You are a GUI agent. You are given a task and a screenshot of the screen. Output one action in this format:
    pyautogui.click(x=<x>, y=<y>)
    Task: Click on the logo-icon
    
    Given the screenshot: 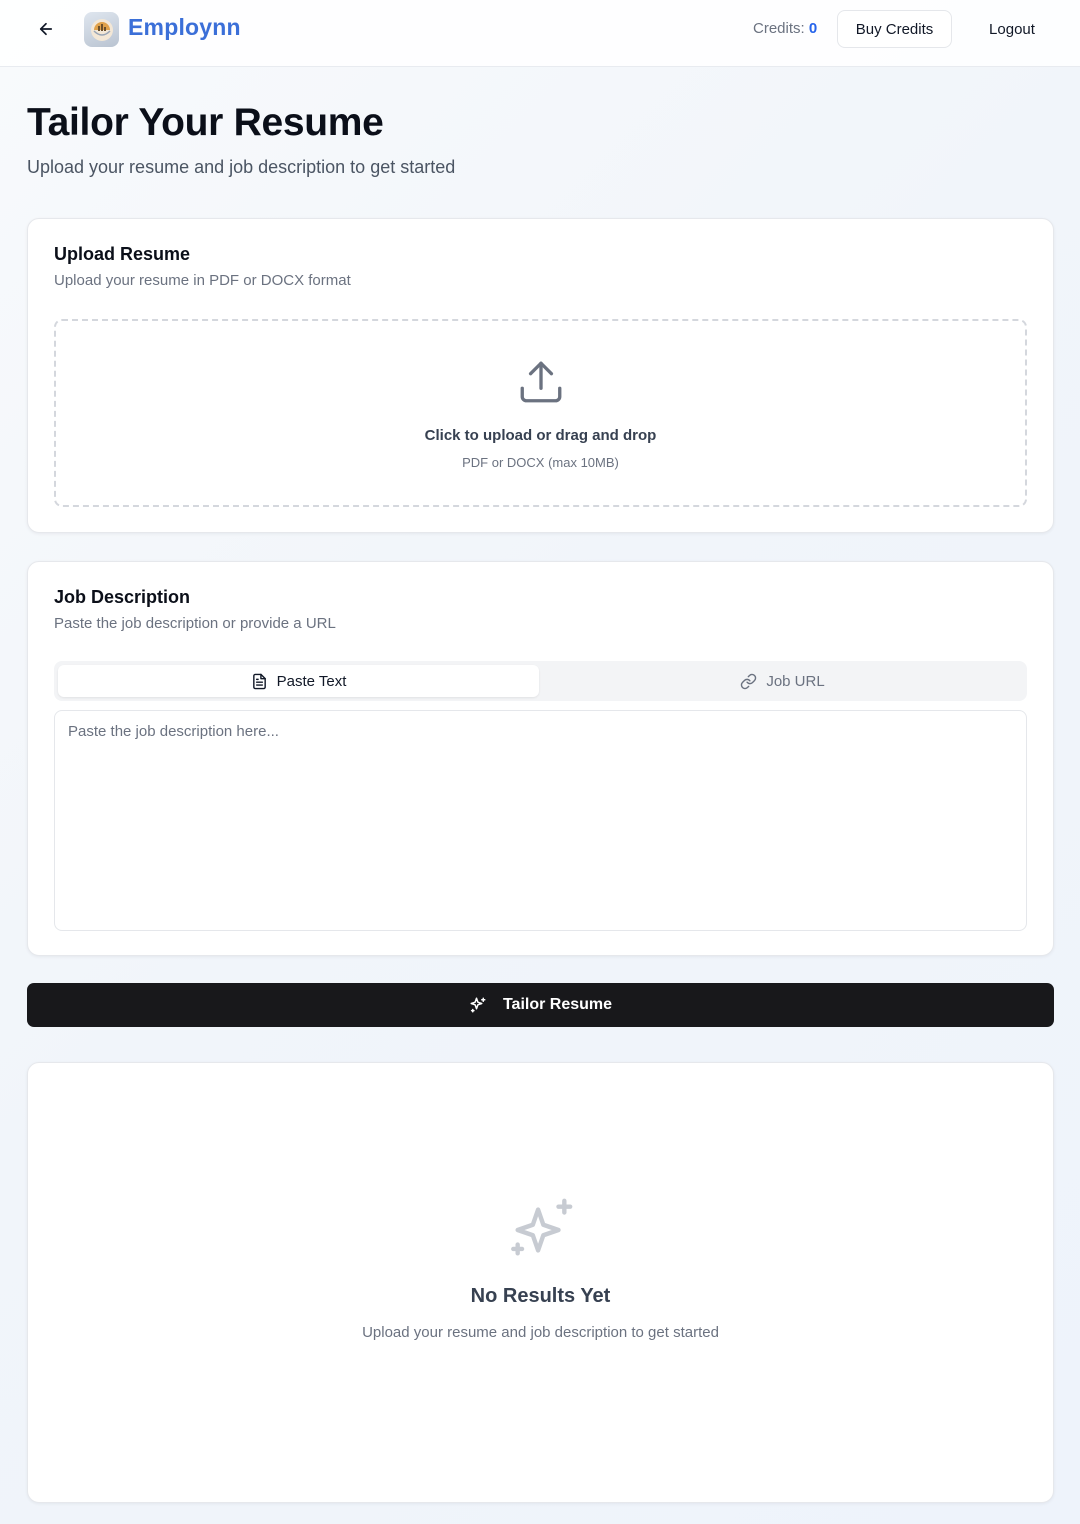 What is the action you would take?
    pyautogui.click(x=101, y=29)
    